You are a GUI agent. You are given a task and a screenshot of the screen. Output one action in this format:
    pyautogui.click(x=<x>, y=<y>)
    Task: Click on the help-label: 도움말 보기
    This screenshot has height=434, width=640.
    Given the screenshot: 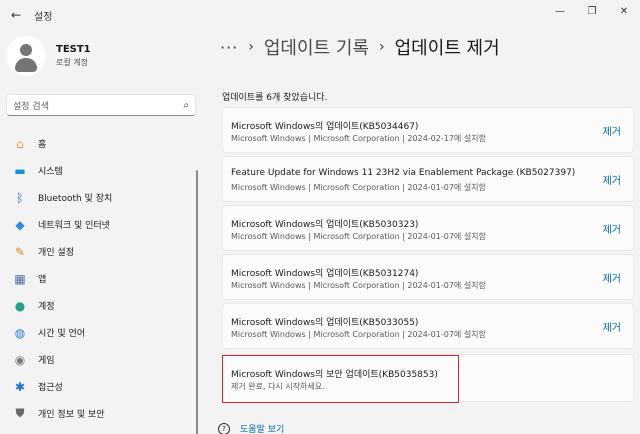 What is the action you would take?
    pyautogui.click(x=262, y=429)
    